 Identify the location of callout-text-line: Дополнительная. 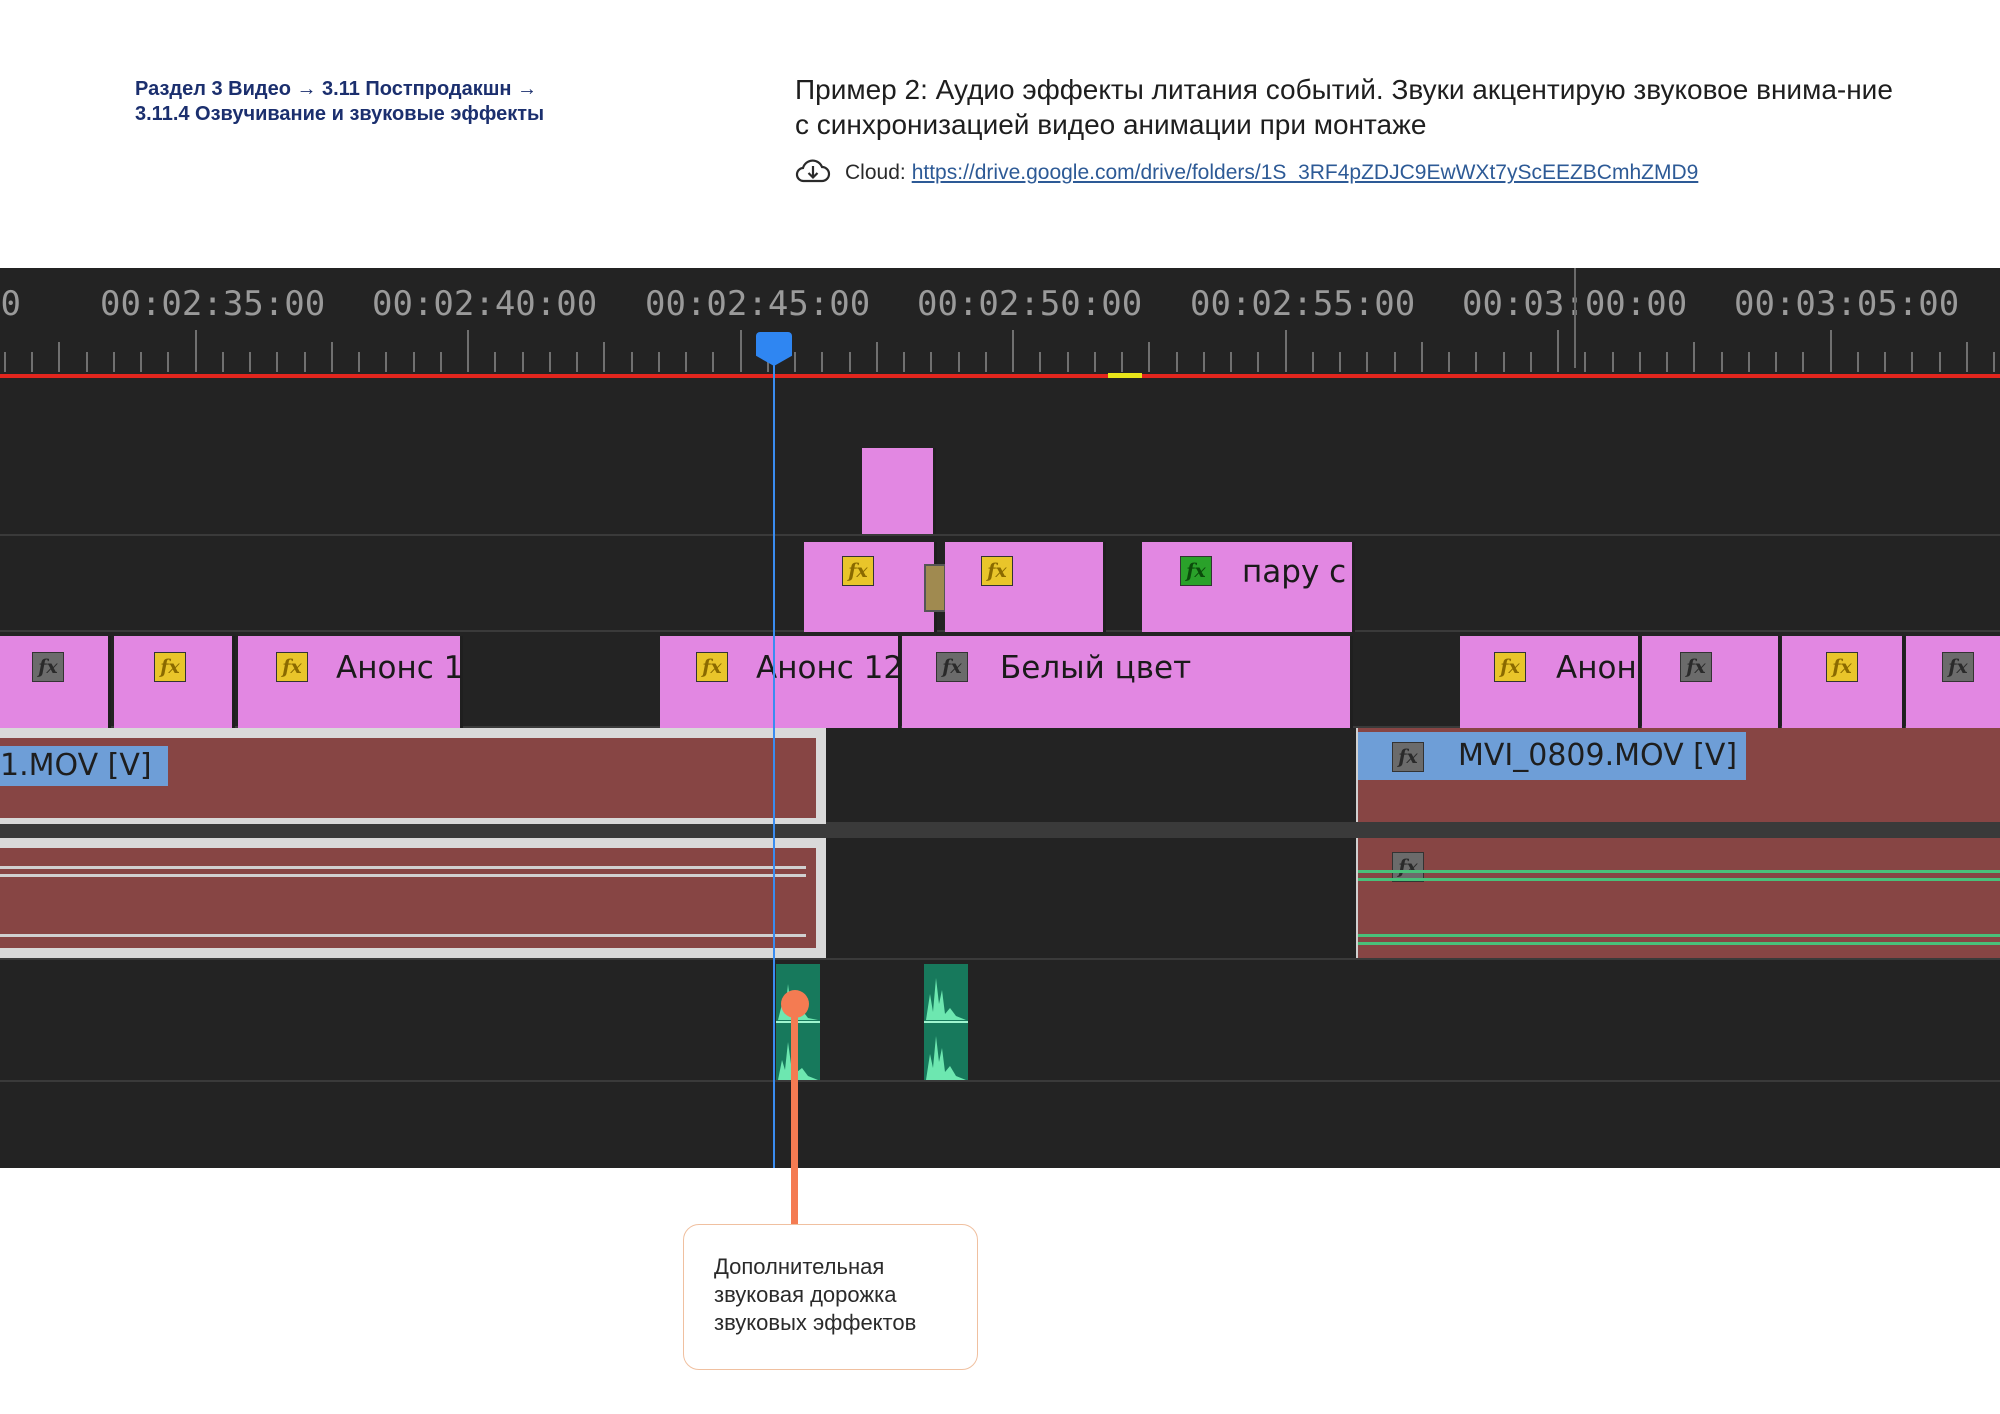
(799, 1266).